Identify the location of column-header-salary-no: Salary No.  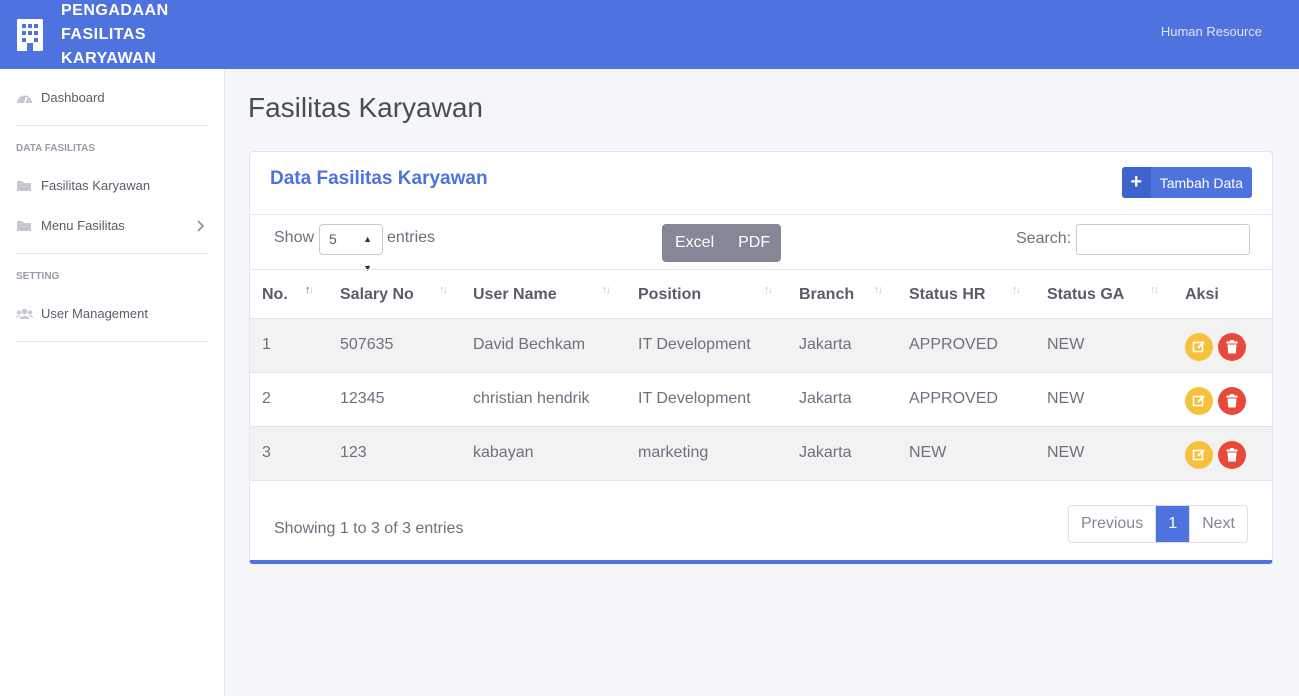
(377, 295).